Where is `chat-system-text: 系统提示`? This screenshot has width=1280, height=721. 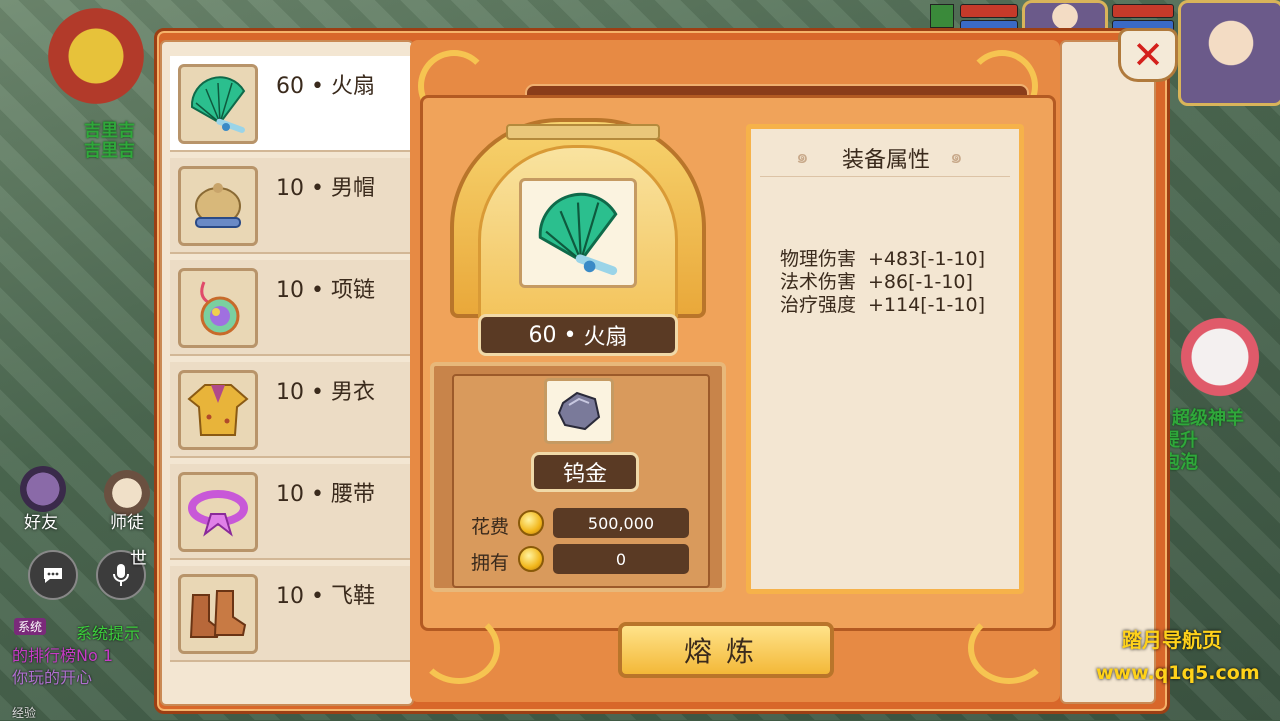
chat-system-text: 系统提示 is located at coordinates (108, 633).